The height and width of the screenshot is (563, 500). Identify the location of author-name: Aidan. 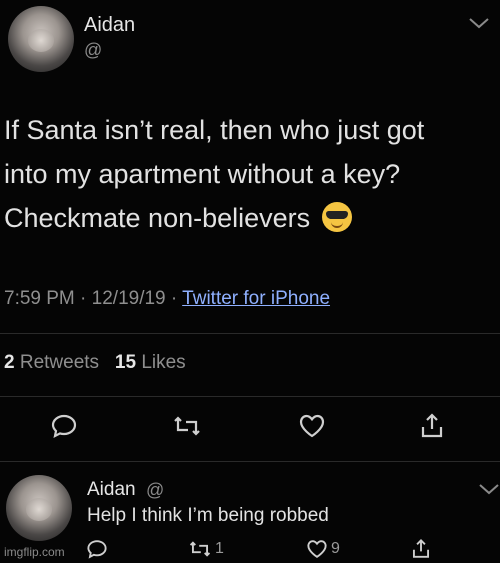
(109, 25).